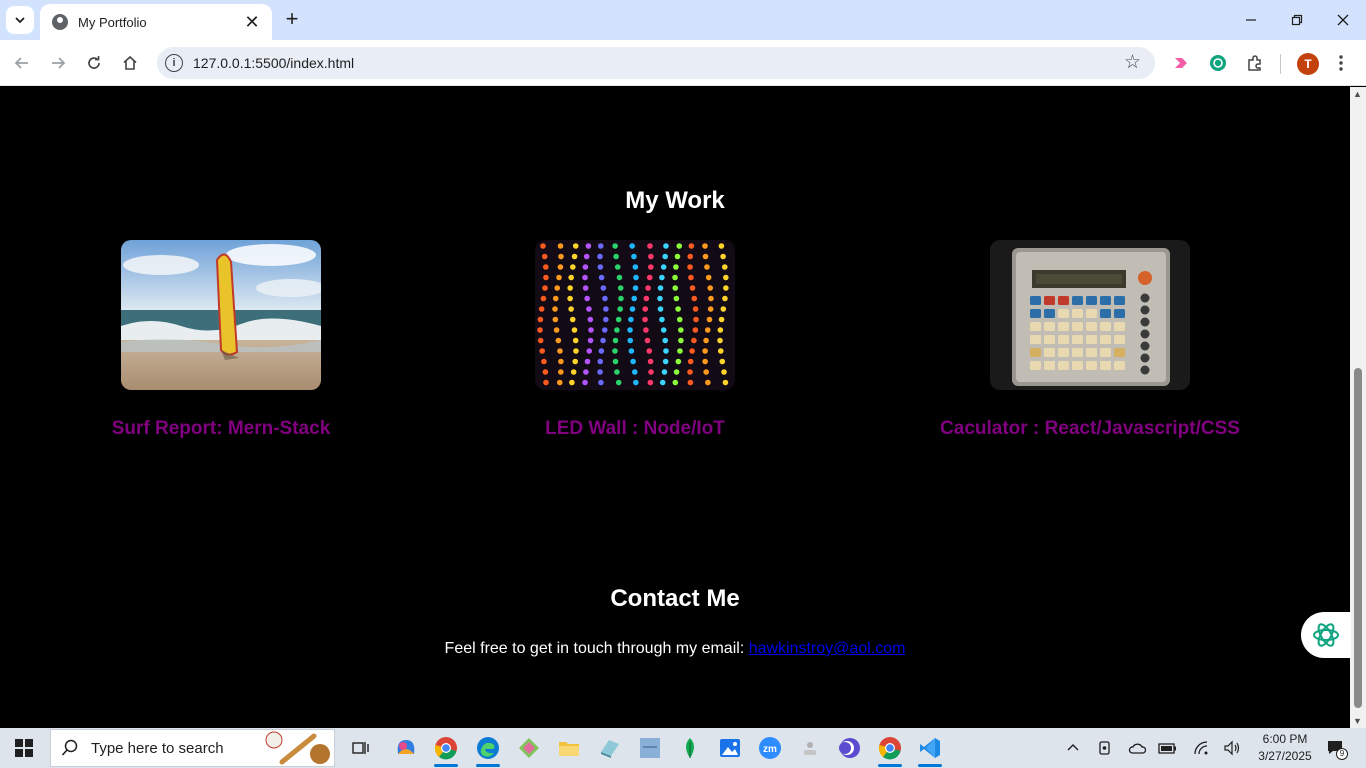 The width and height of the screenshot is (1366, 768). I want to click on utility-app, so click(810, 748).